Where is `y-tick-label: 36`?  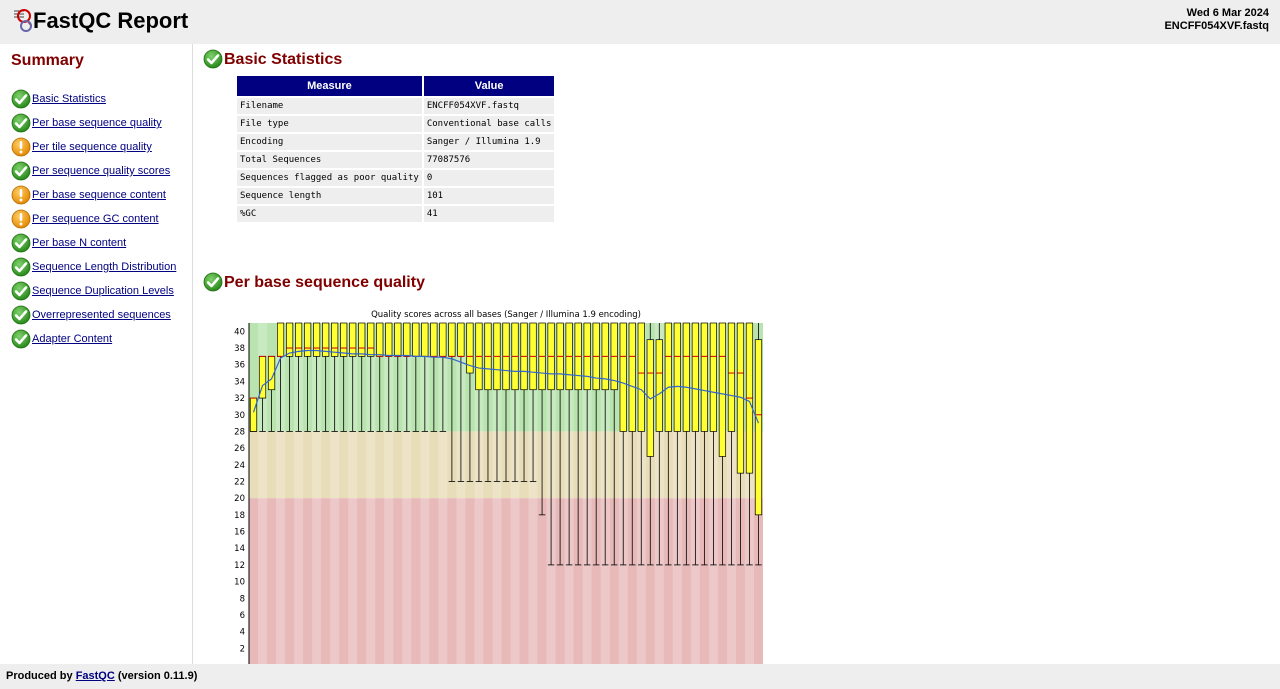 y-tick-label: 36 is located at coordinates (239, 366).